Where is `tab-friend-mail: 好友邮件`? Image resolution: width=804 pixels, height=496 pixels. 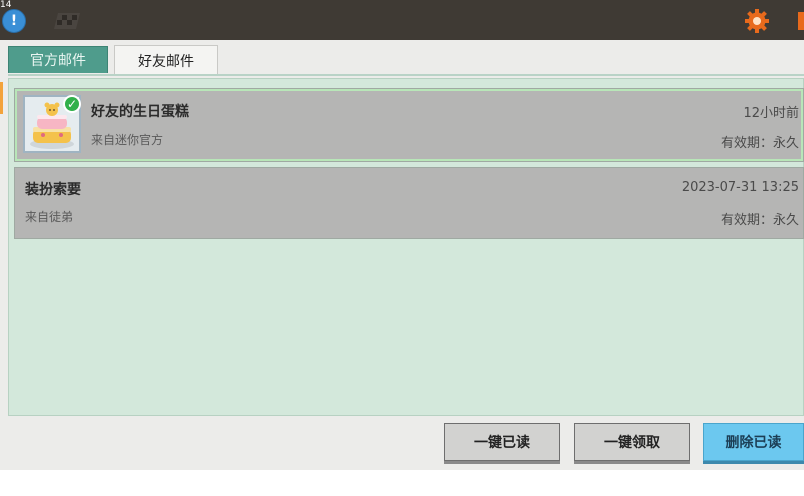
tab-friend-mail: 好友邮件 is located at coordinates (166, 60).